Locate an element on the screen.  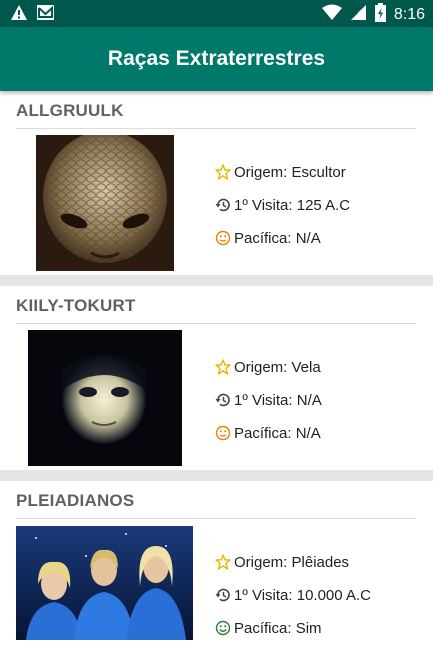
visit-text: 1º Visita: 10.000 A.C is located at coordinates (302, 595).